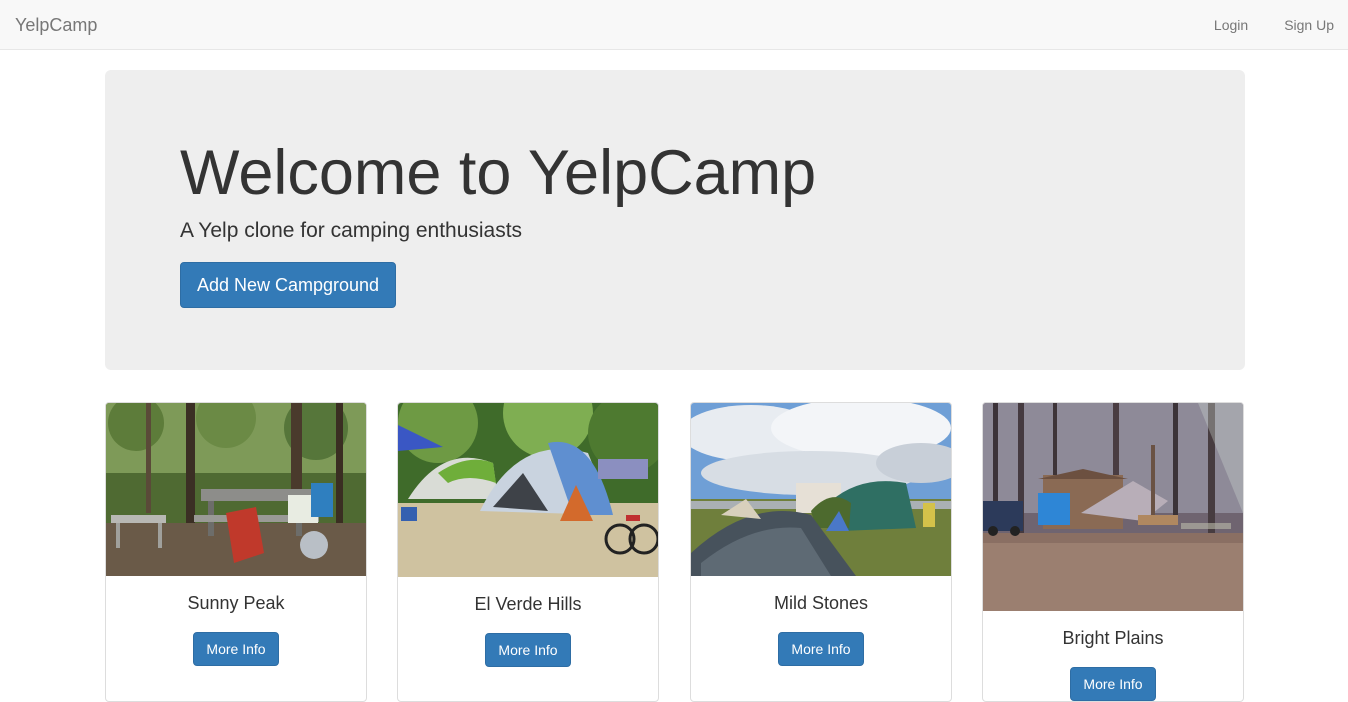  Describe the element at coordinates (498, 173) in the screenshot. I see `page-title: Welcome to YelpCamp` at that location.